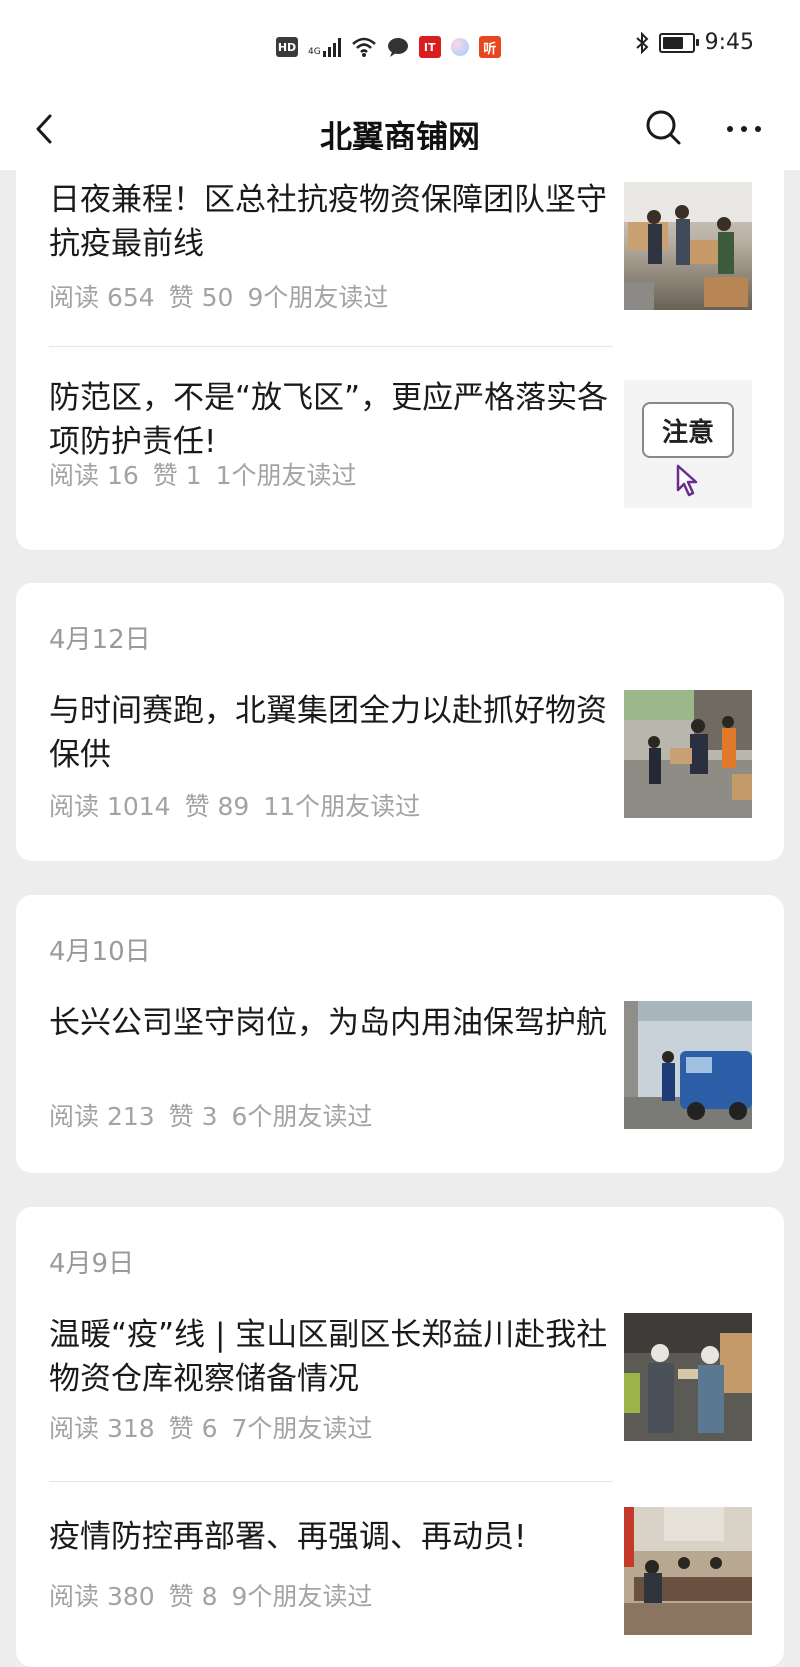  I want to click on read-count: 阅读 1014, so click(110, 806).